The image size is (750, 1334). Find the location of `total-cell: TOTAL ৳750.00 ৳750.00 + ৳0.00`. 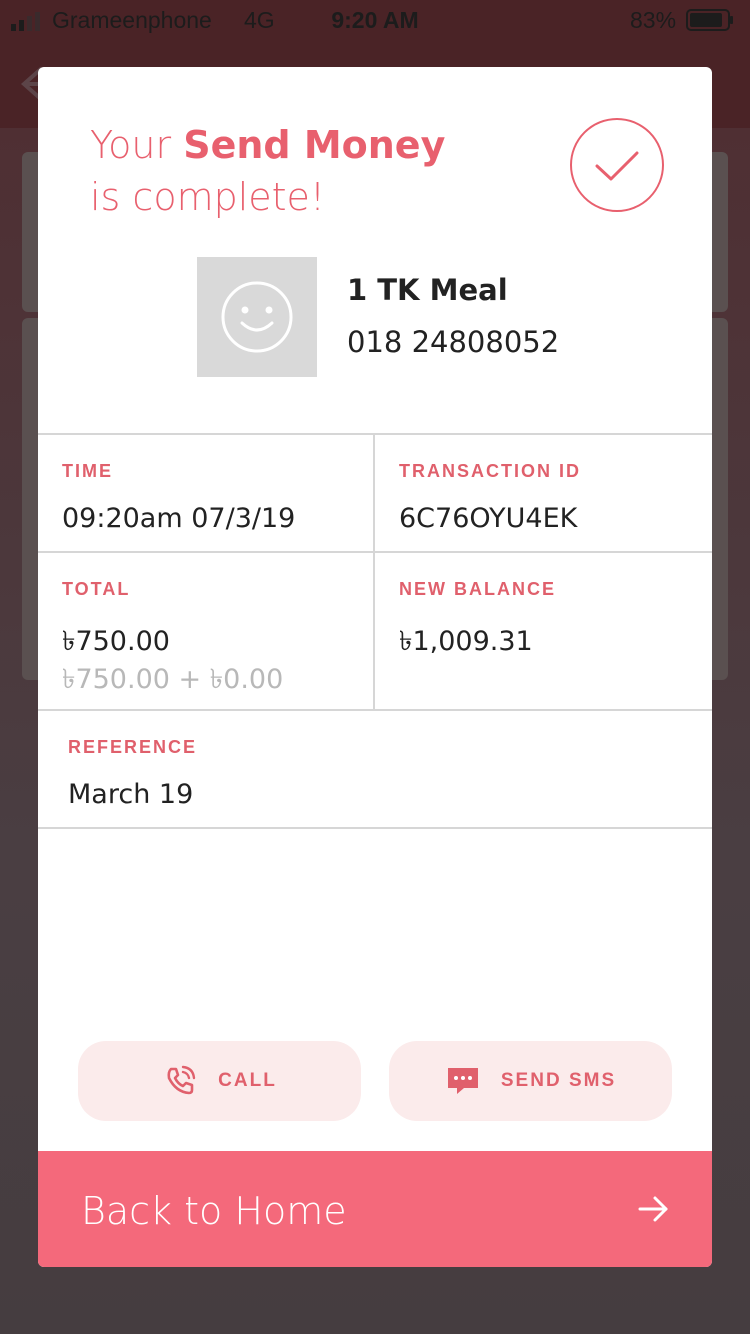

total-cell: TOTAL ৳750.00 ৳750.00 + ৳0.00 is located at coordinates (206, 631).